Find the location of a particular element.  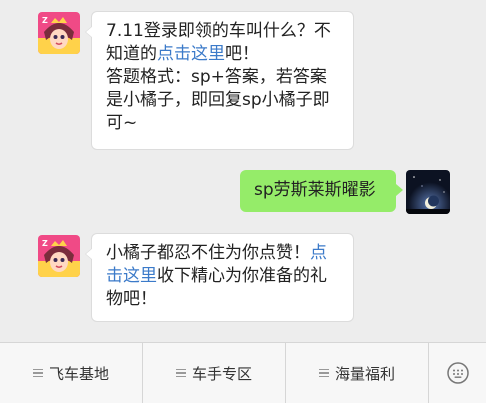

menu-item-label: 车手专区 is located at coordinates (221, 373).